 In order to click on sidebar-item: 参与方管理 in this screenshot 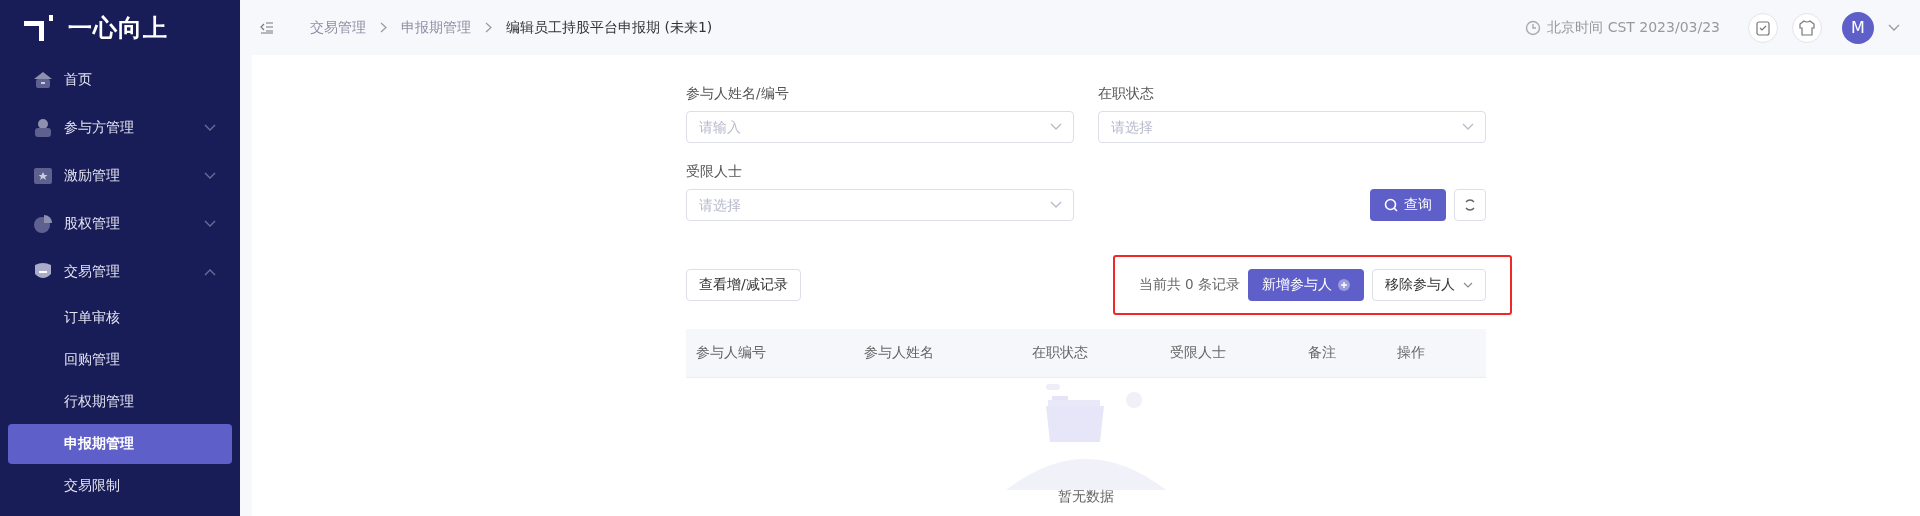, I will do `click(120, 128)`.